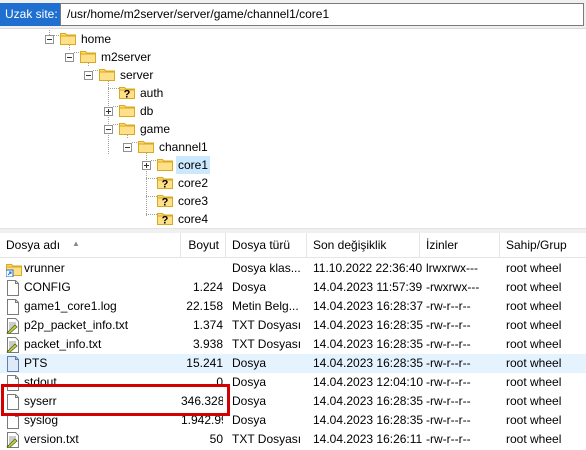 This screenshot has height=450, width=586. What do you see at coordinates (183, 147) in the screenshot?
I see `tree-node-label: channel1` at bounding box center [183, 147].